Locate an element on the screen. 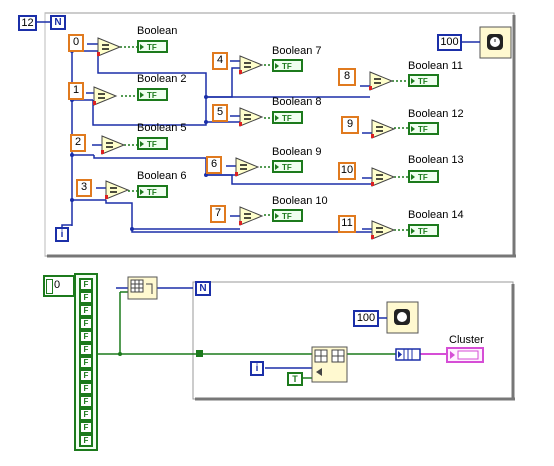  numeric-constant: 11 is located at coordinates (347, 224).